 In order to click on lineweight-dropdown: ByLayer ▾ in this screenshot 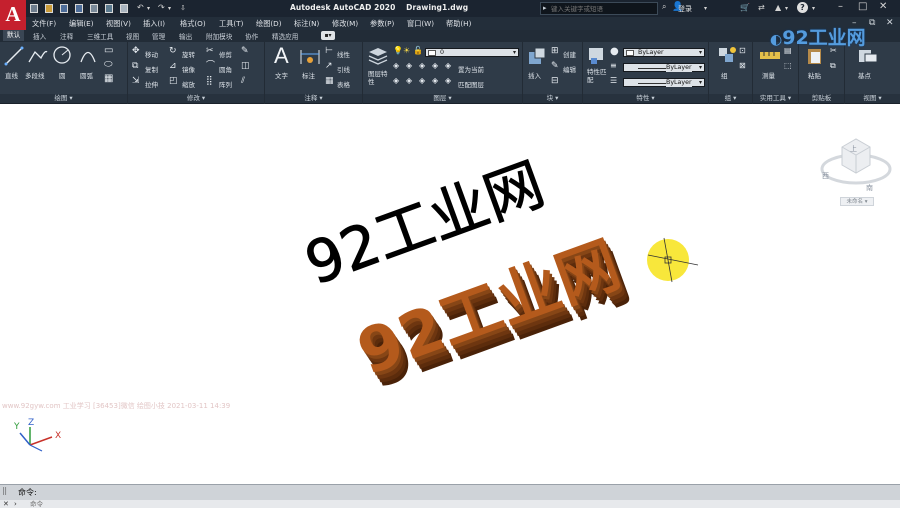, I will do `click(664, 67)`.